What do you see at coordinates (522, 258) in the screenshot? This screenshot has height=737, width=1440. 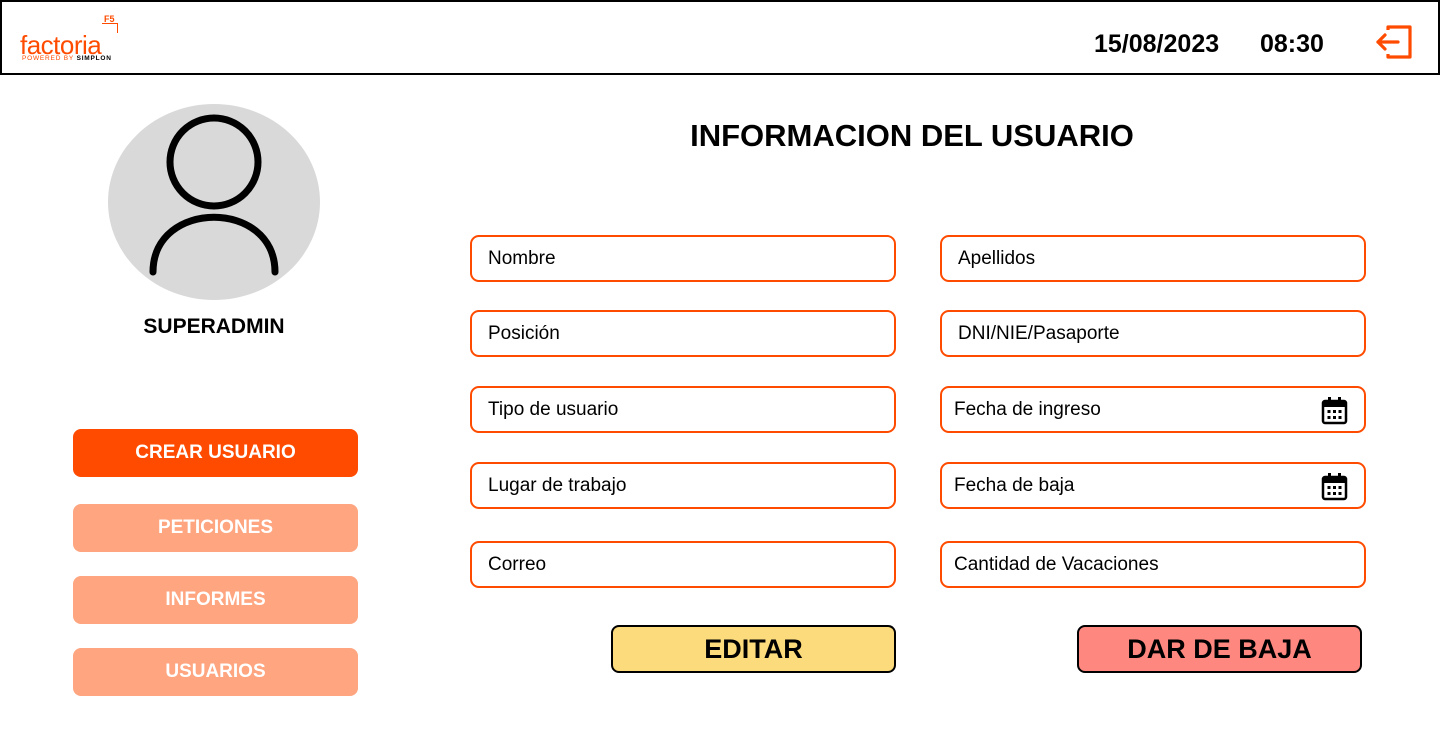 I see `field-label: Nombre` at bounding box center [522, 258].